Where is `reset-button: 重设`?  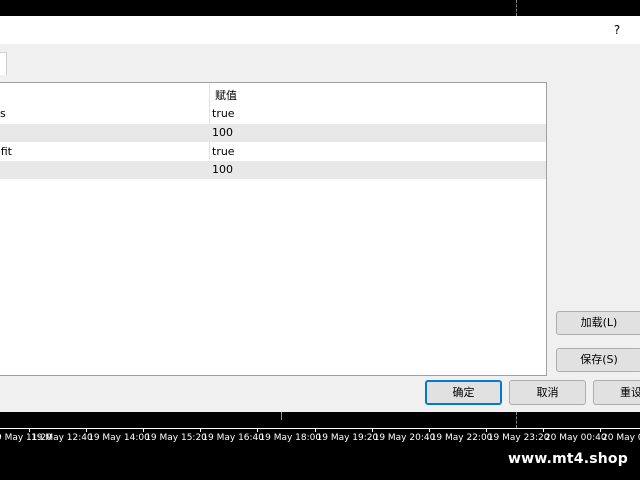
reset-button: 重设 is located at coordinates (616, 392).